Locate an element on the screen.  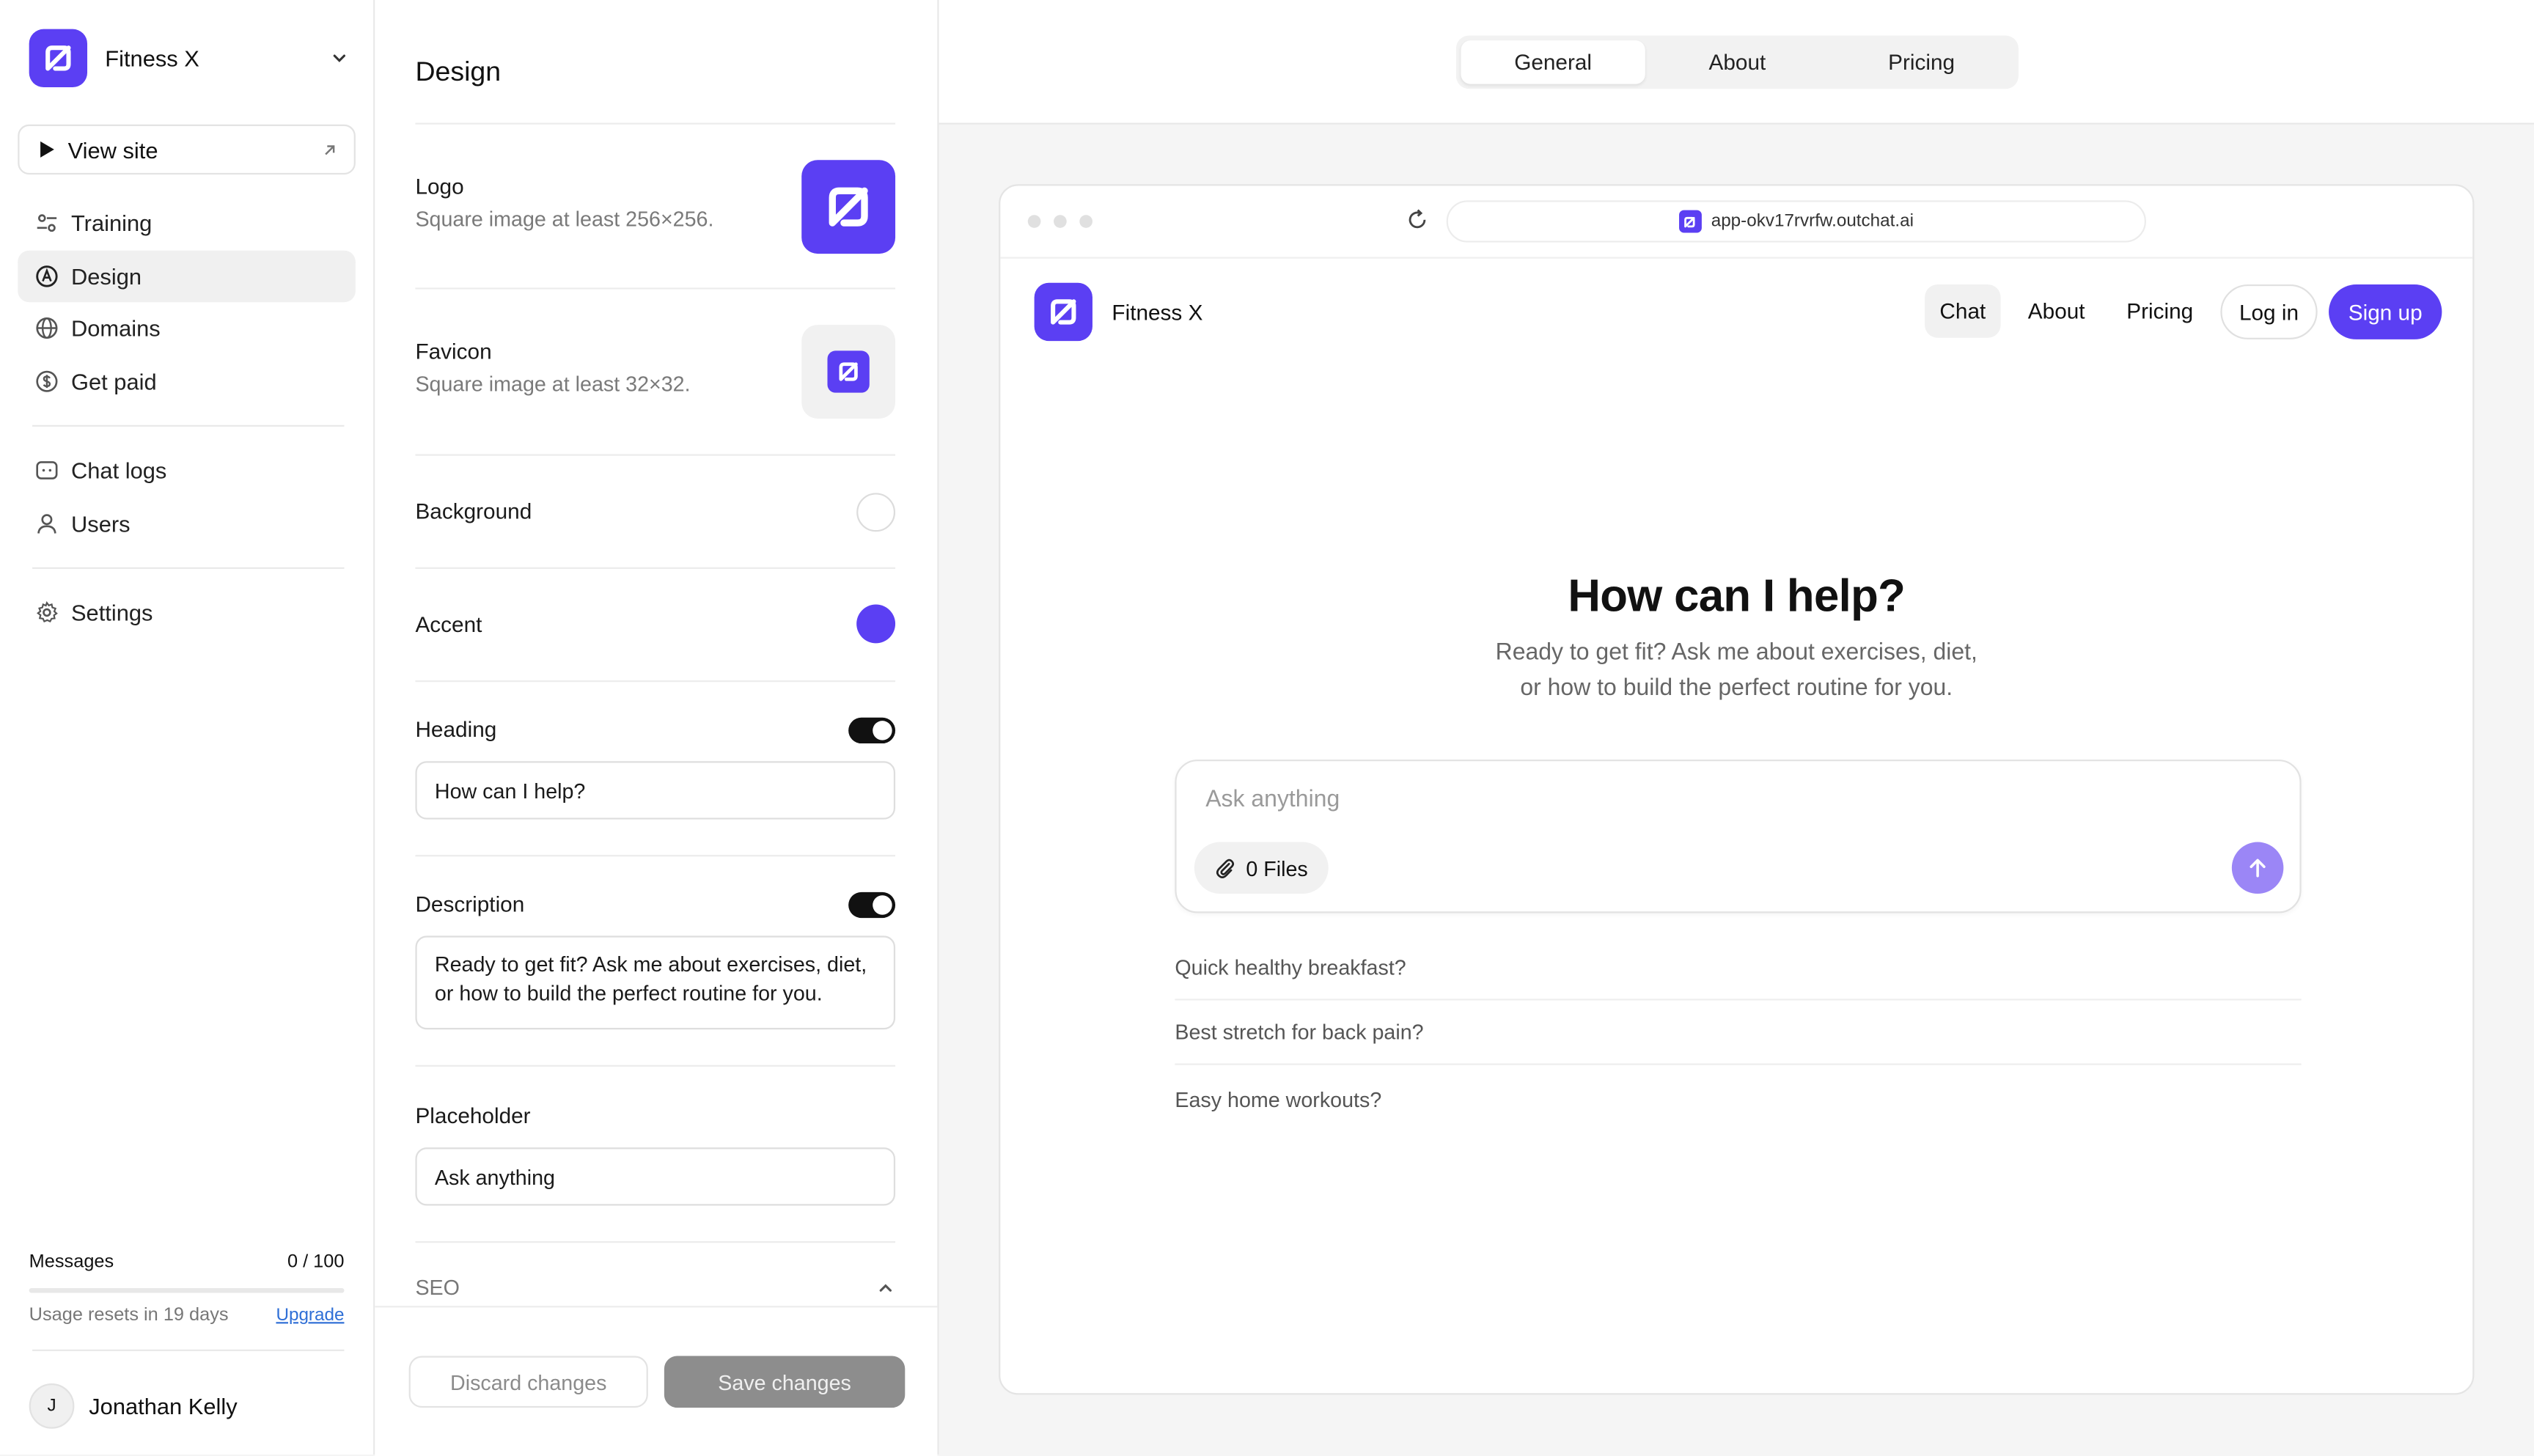
description-toggle is located at coordinates (872, 905).